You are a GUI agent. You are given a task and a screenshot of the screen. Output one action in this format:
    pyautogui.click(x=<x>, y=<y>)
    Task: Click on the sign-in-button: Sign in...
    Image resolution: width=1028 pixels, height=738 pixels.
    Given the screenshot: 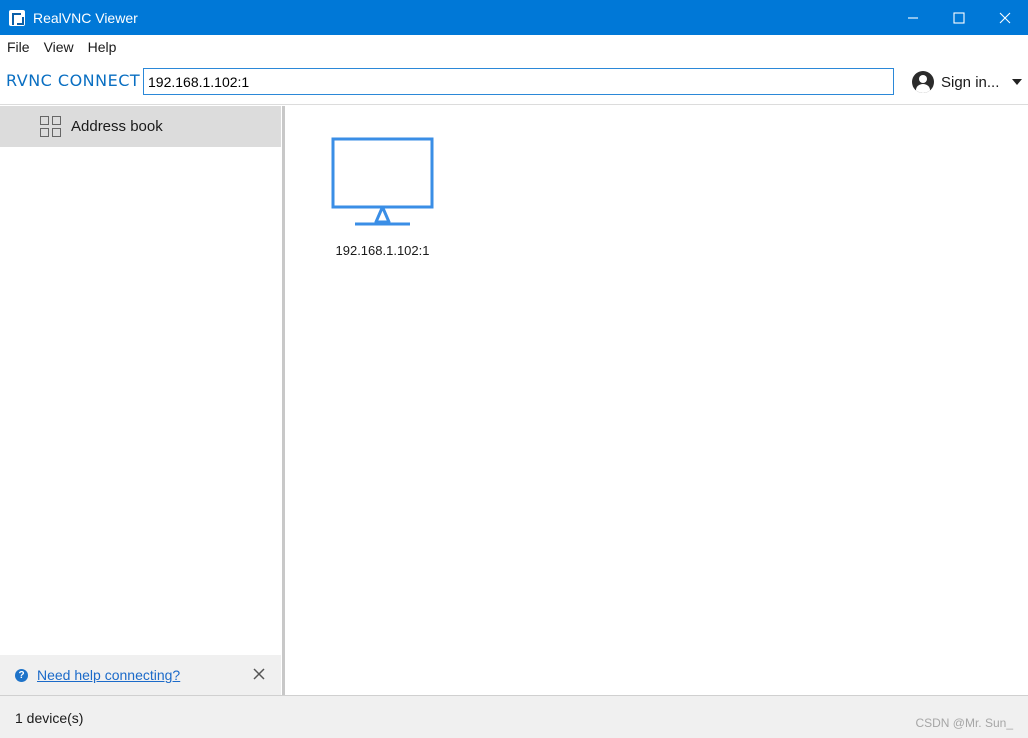 What is the action you would take?
    pyautogui.click(x=955, y=82)
    